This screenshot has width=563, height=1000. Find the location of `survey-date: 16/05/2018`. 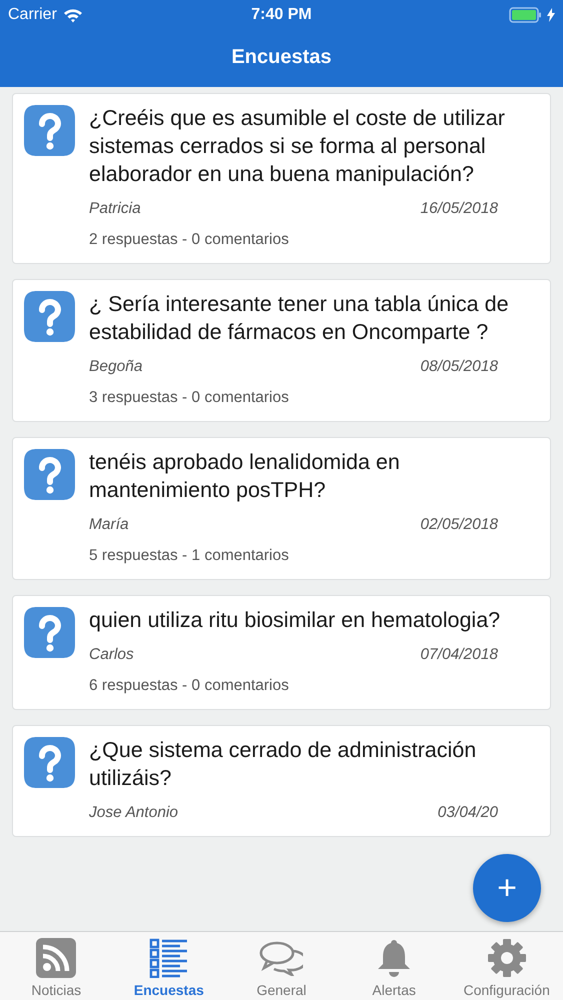

survey-date: 16/05/2018 is located at coordinates (459, 209).